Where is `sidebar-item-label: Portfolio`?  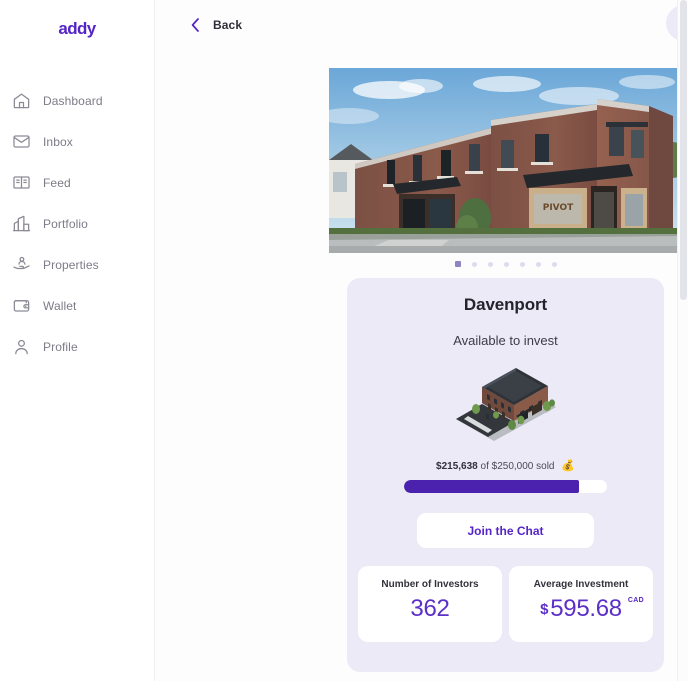 sidebar-item-label: Portfolio is located at coordinates (65, 223).